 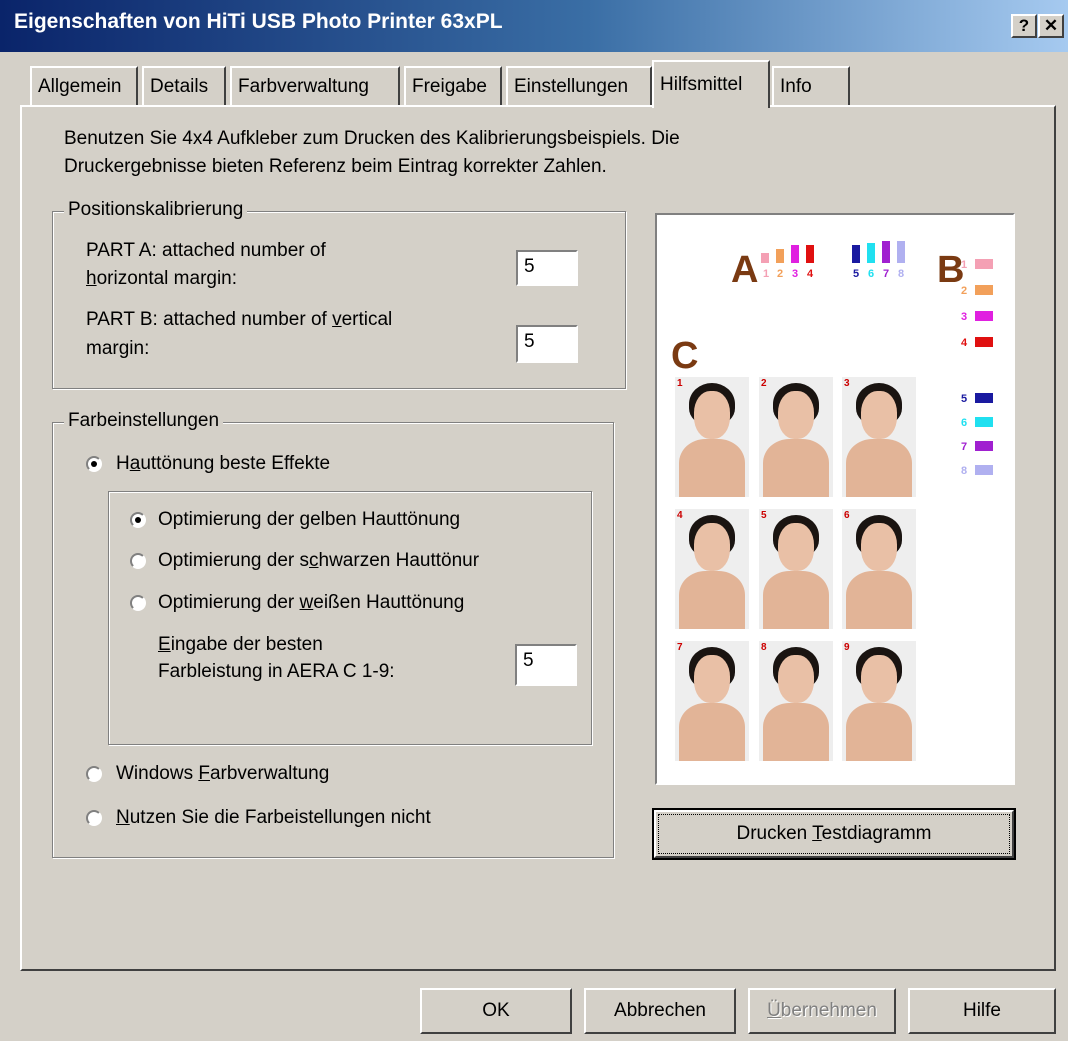 What do you see at coordinates (84, 86) in the screenshot?
I see `tab-allgemein: Allgemein` at bounding box center [84, 86].